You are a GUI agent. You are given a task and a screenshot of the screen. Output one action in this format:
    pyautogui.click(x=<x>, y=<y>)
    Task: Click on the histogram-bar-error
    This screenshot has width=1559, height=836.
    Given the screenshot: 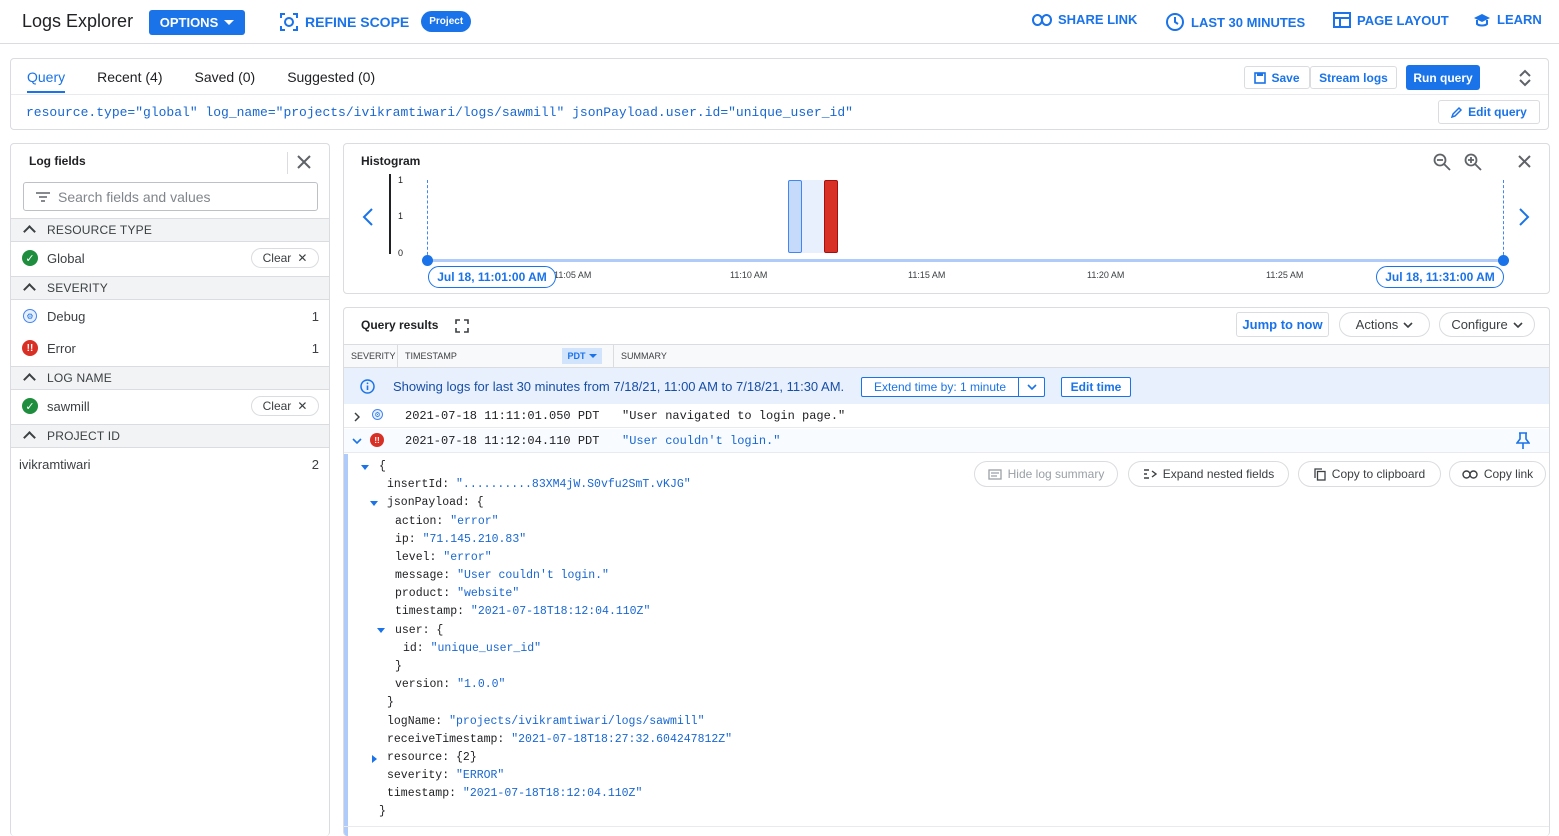 What is the action you would take?
    pyautogui.click(x=831, y=216)
    